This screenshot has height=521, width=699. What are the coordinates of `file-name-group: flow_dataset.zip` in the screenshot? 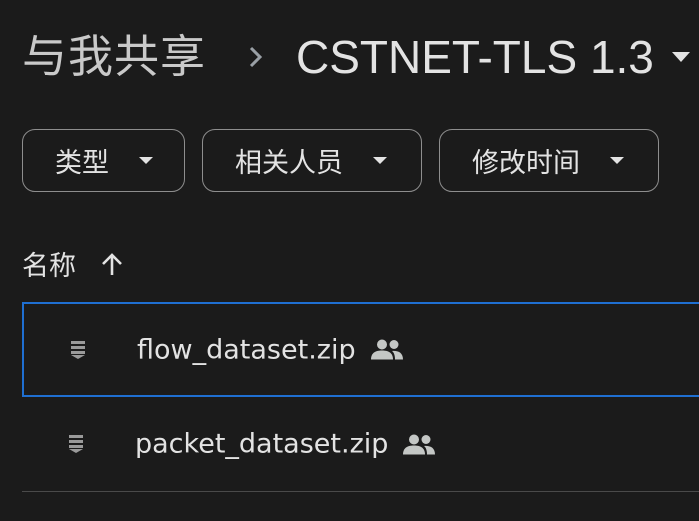 It's located at (270, 349).